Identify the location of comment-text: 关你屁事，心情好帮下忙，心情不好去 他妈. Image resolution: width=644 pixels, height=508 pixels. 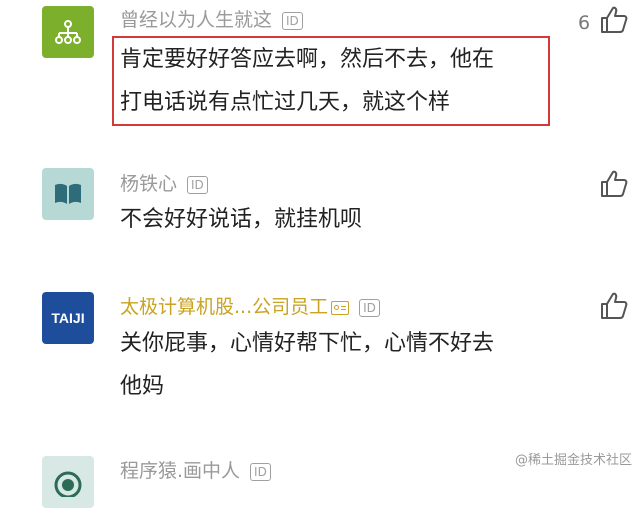
(307, 365).